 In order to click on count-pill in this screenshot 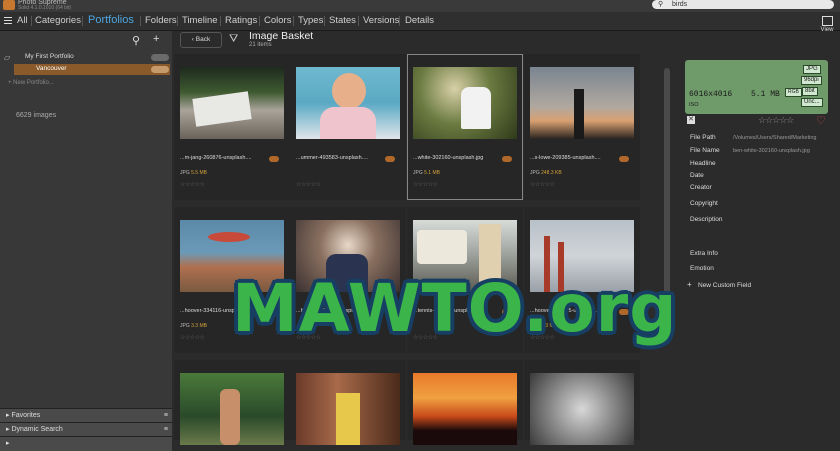, I will do `click(160, 57)`.